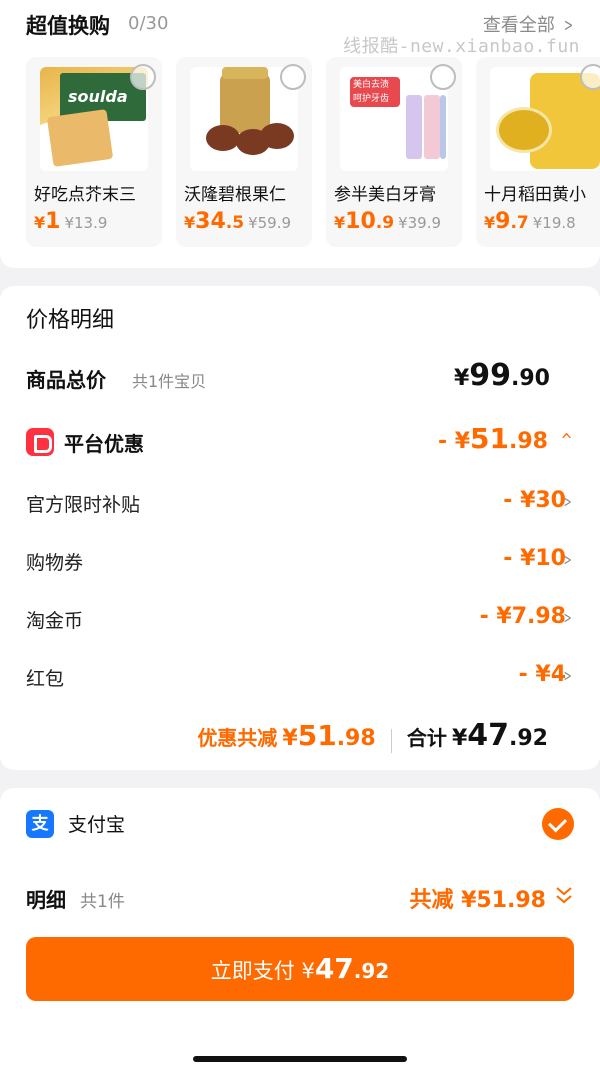 The width and height of the screenshot is (600, 1077). What do you see at coordinates (564, 897) in the screenshot?
I see `chevron-double-down-icon` at bounding box center [564, 897].